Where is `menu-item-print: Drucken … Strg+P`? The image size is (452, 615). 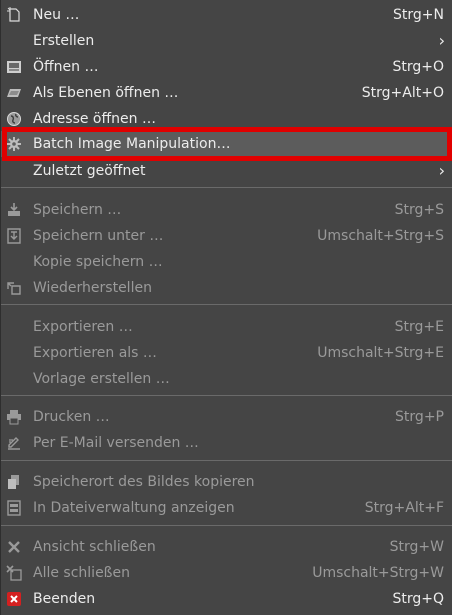
menu-item-print: Drucken … Strg+P is located at coordinates (226, 417).